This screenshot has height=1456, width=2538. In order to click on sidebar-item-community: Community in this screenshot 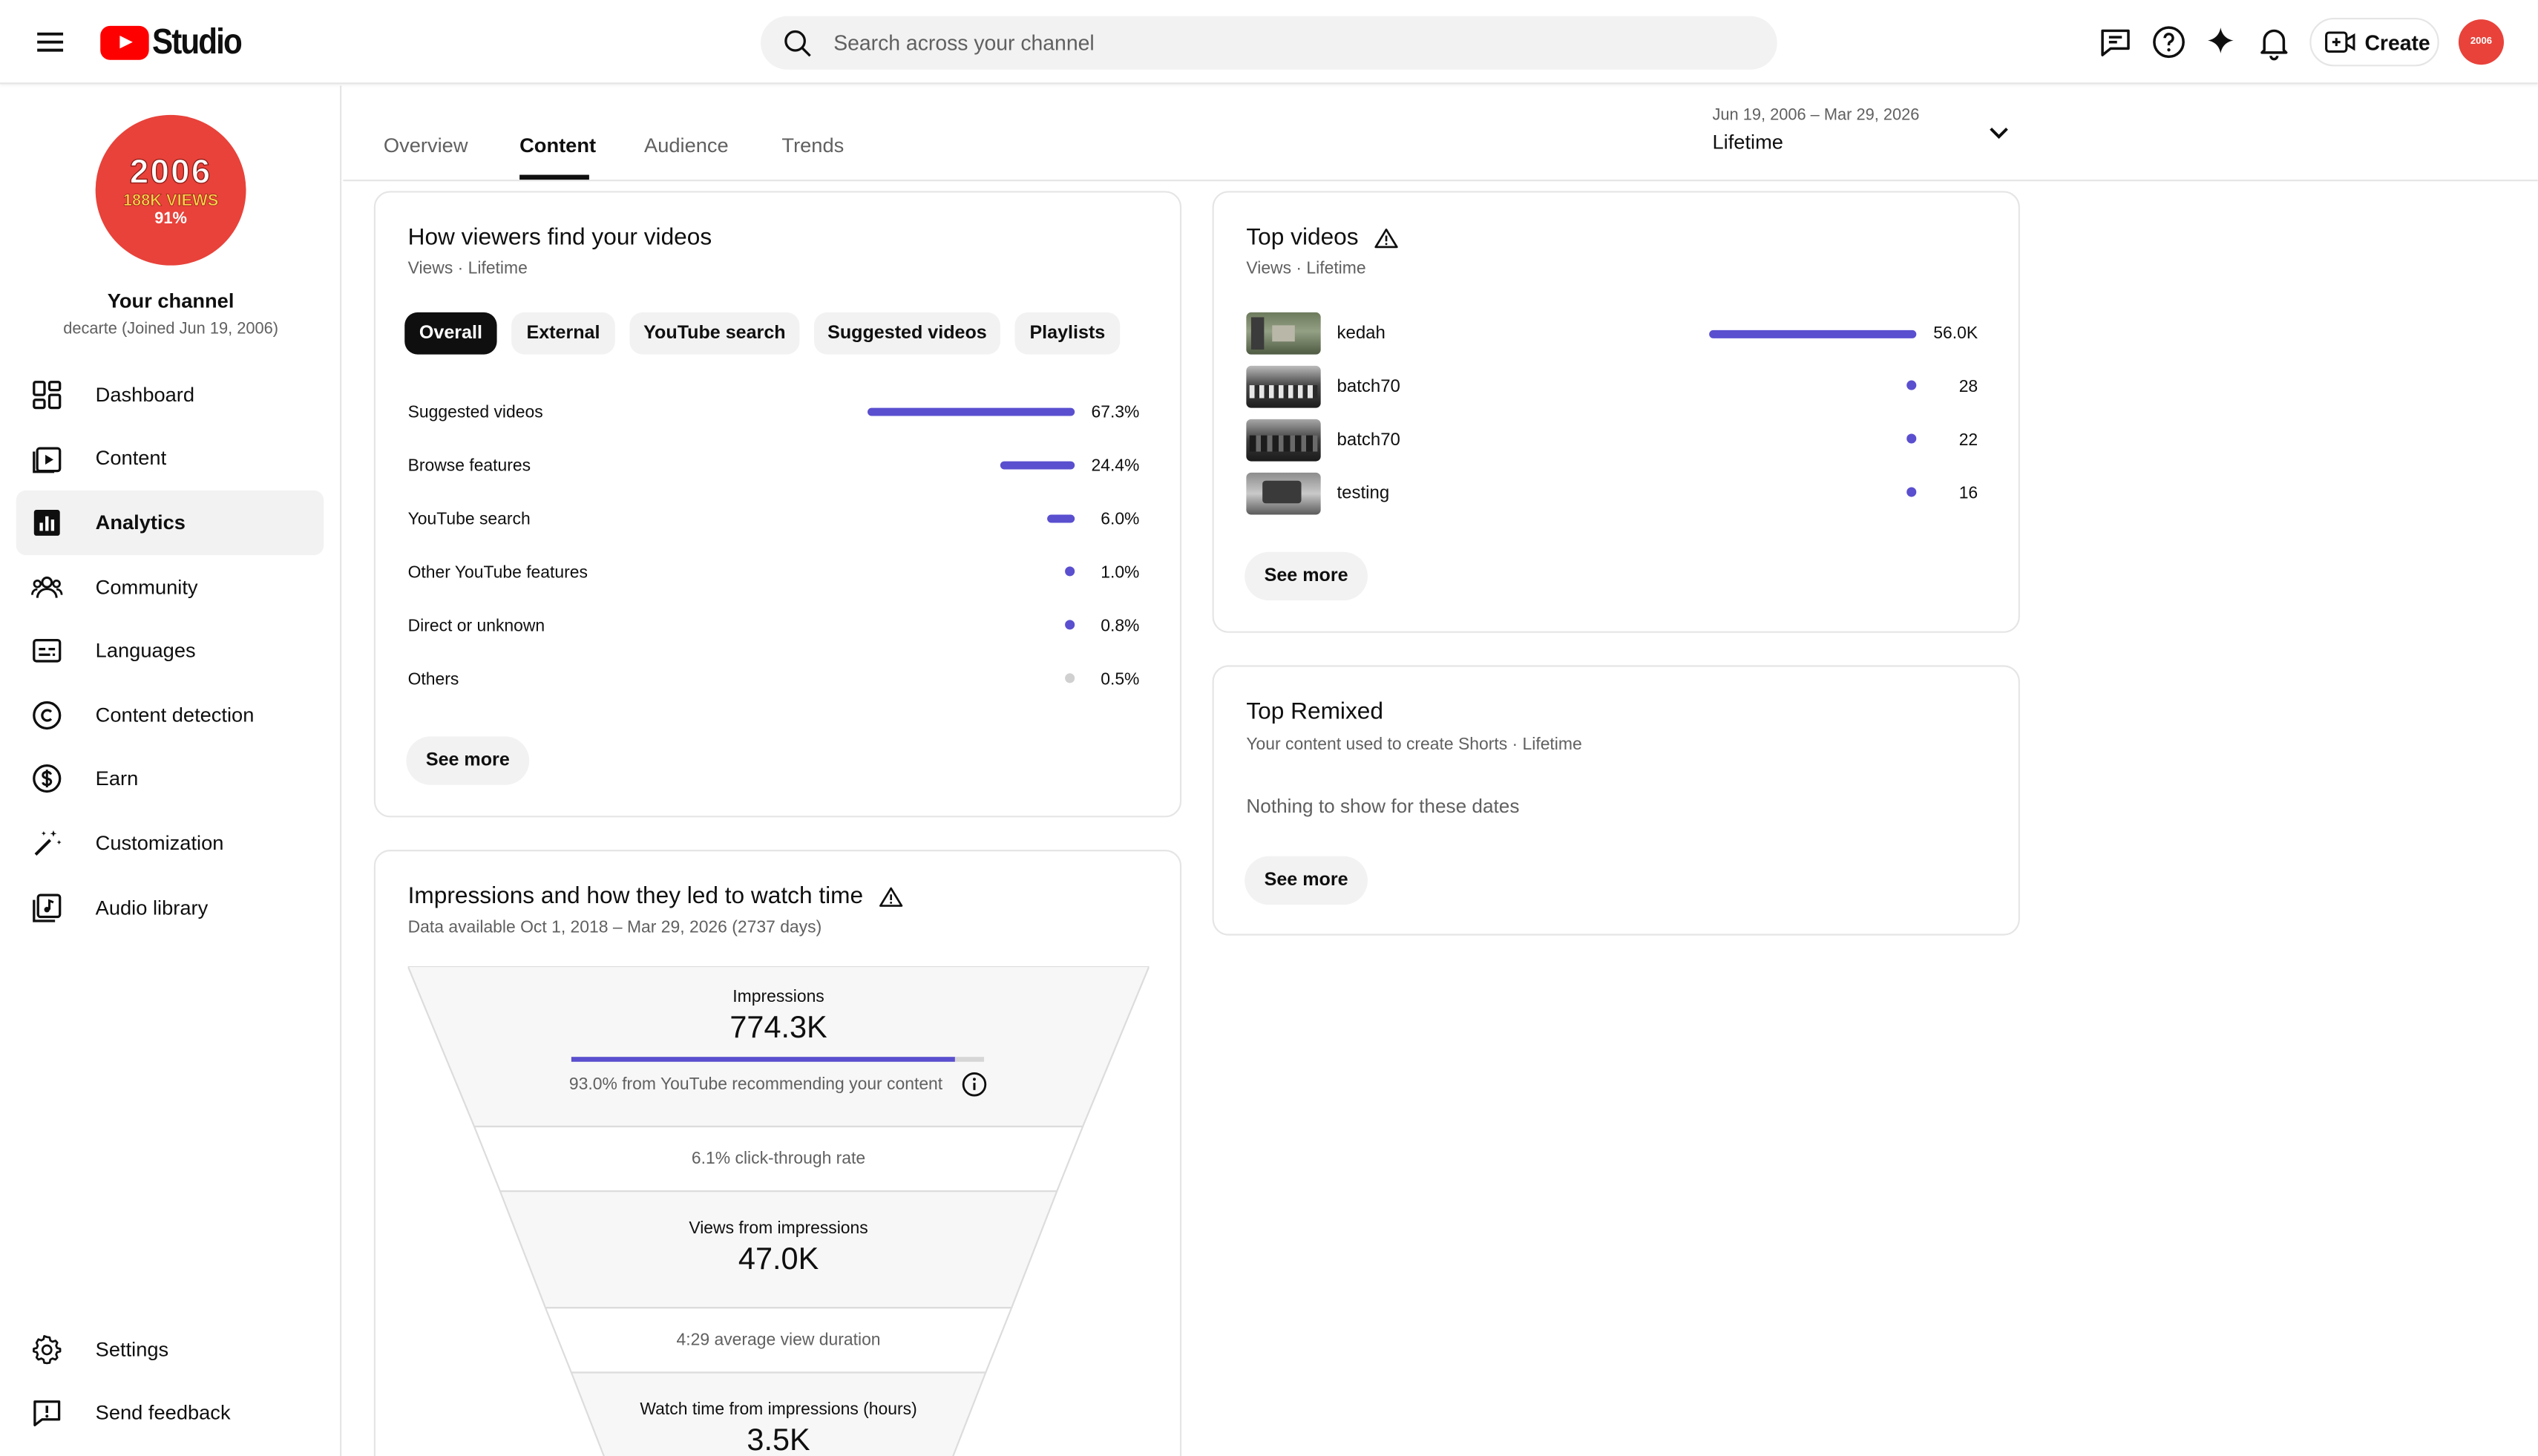, I will do `click(170, 587)`.